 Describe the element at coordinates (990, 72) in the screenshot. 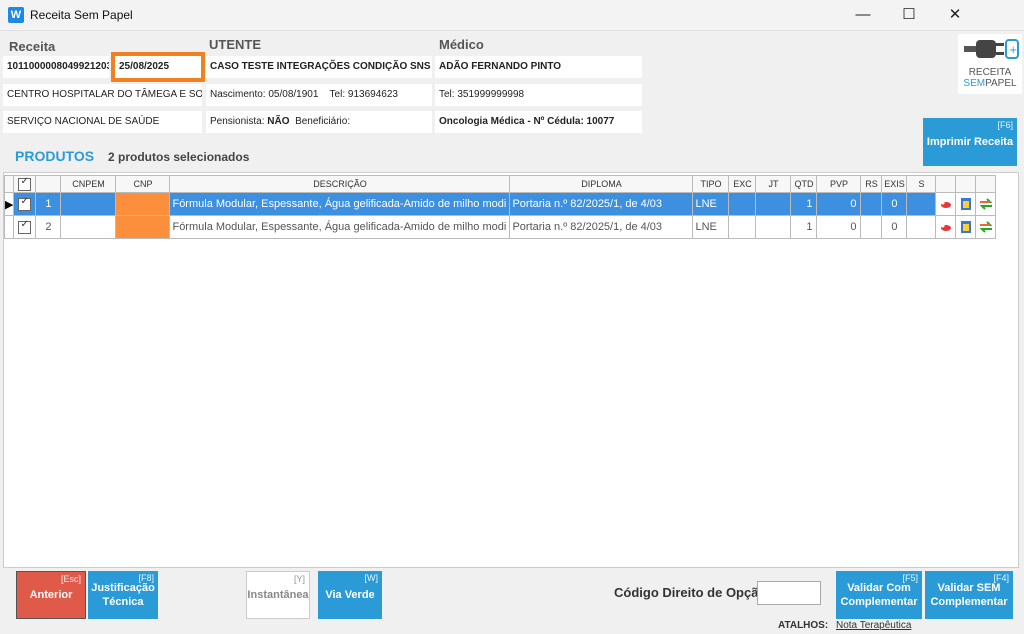

I see `logo-line1: RECEITA` at that location.